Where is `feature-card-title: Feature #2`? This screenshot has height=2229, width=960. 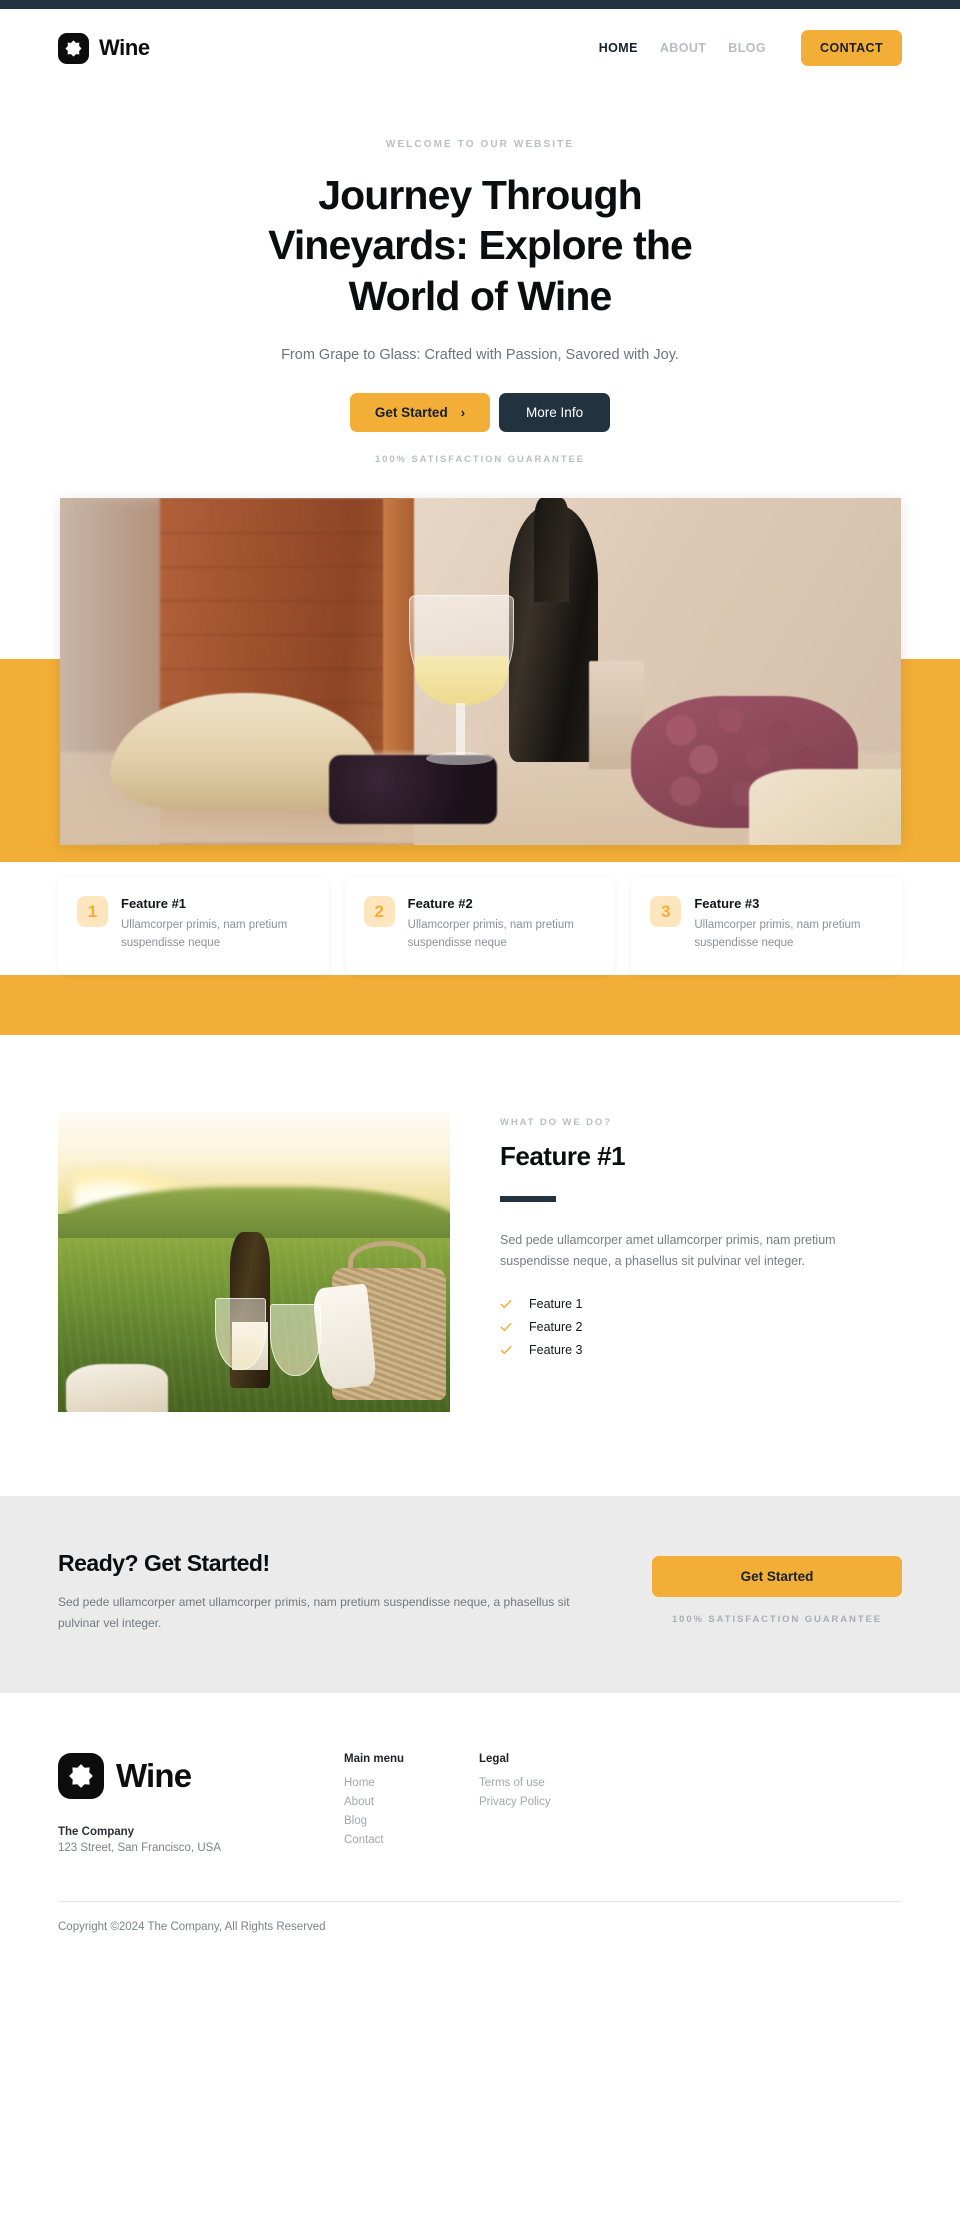 feature-card-title: Feature #2 is located at coordinates (440, 904).